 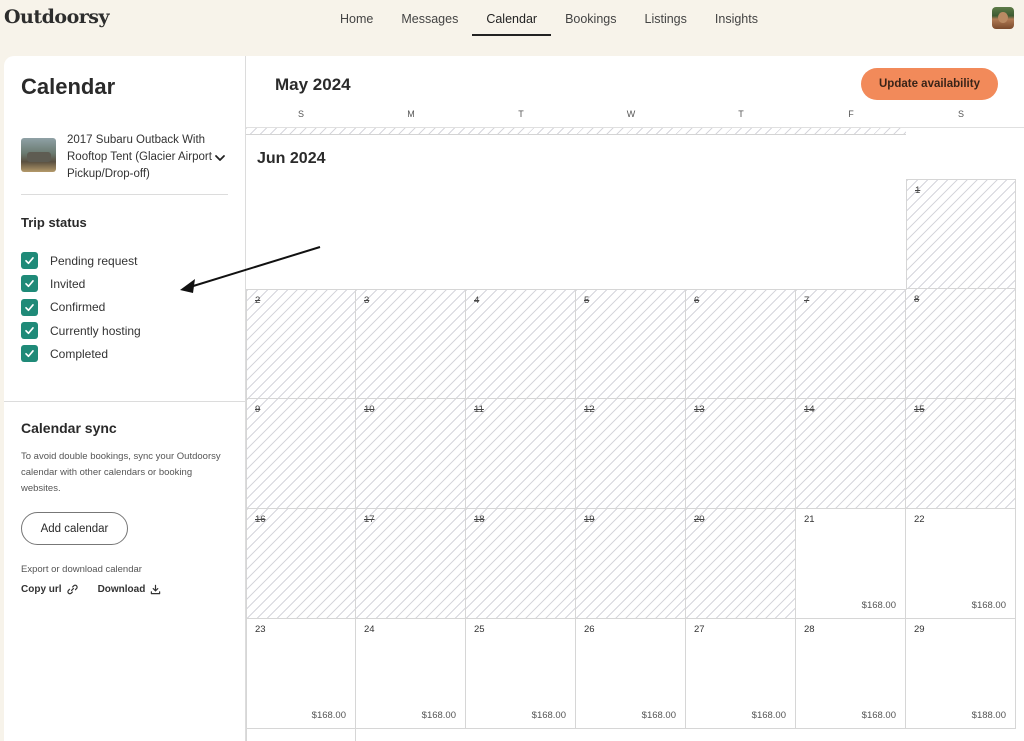 What do you see at coordinates (807, 300) in the screenshot?
I see `day-number: 7` at bounding box center [807, 300].